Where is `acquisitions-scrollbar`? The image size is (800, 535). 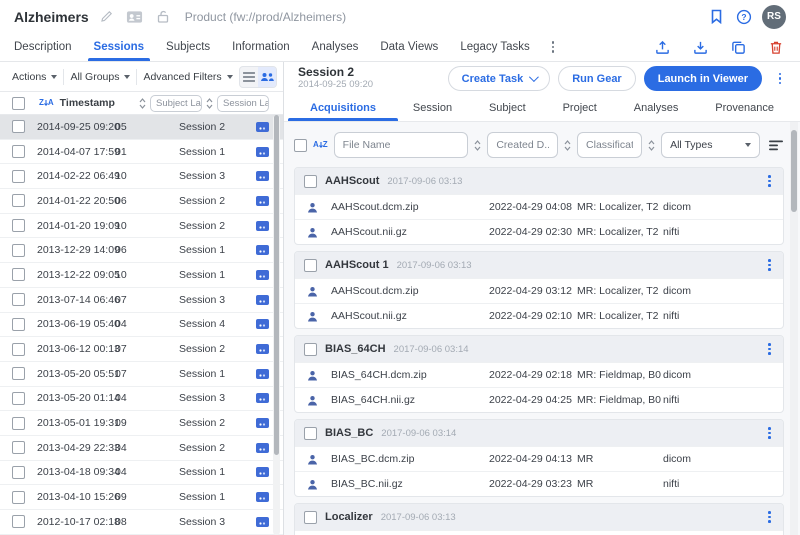
acquisitions-scrollbar is located at coordinates (794, 328).